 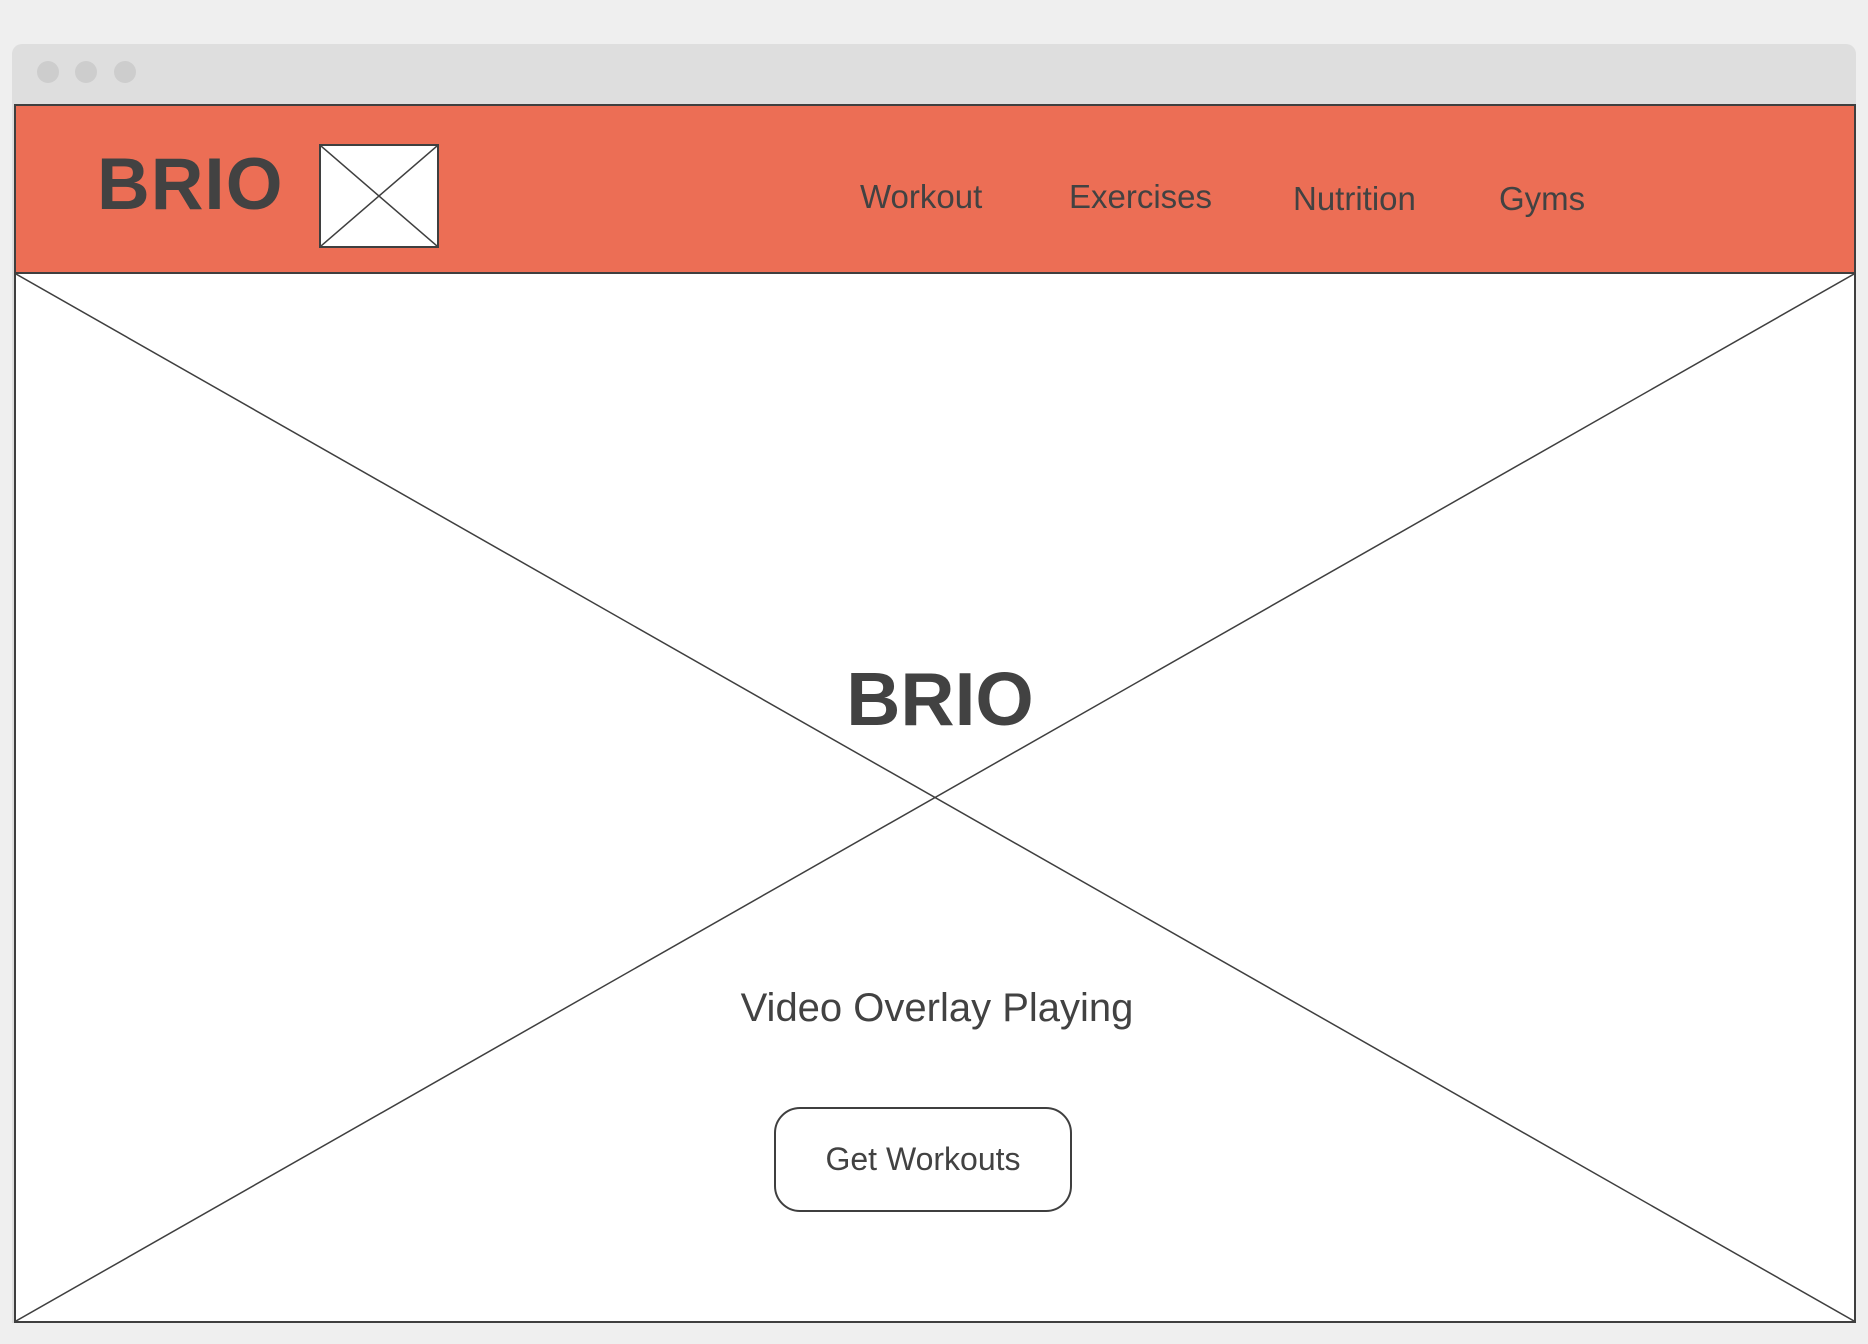 I want to click on get-workouts-button: Get Workouts, so click(x=923, y=1159).